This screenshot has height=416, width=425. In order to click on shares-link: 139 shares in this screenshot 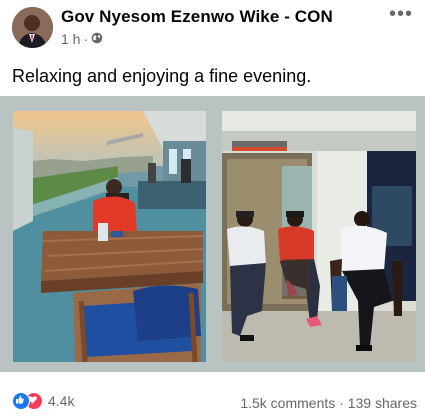, I will do `click(382, 403)`.